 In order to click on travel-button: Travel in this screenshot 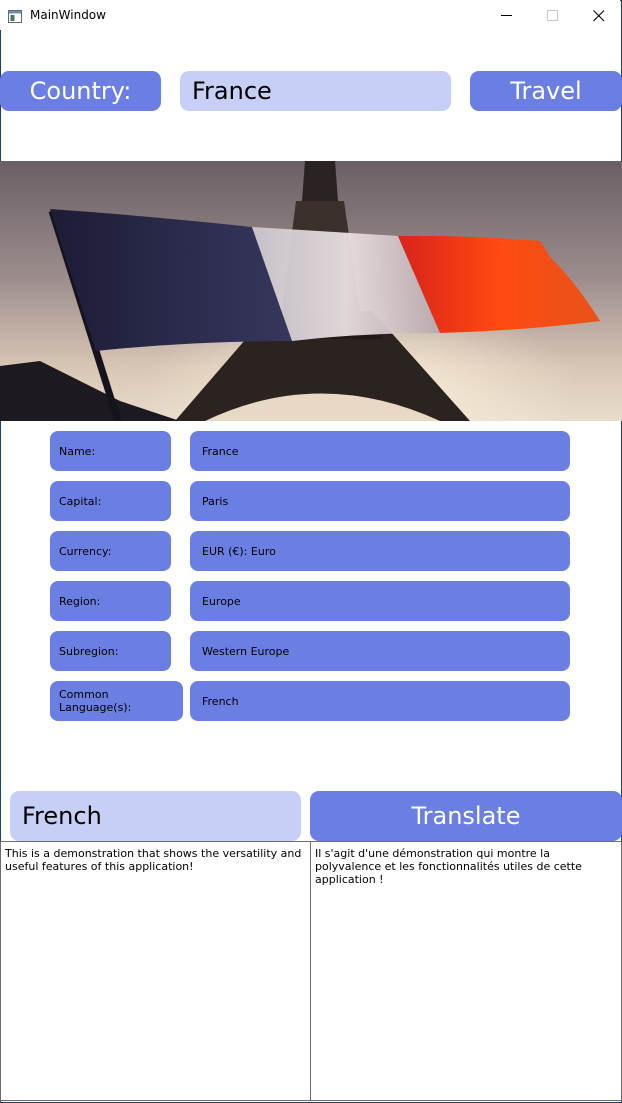, I will do `click(546, 91)`.